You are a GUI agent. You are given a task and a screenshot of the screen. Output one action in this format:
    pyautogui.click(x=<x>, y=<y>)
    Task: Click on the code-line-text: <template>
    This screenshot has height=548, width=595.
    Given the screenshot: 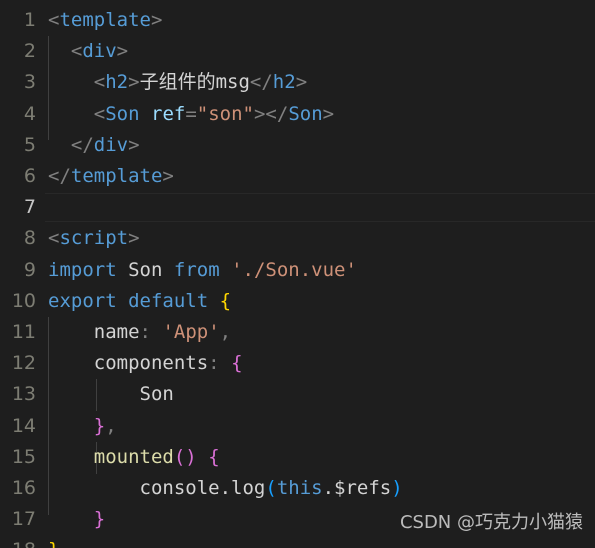 What is the action you would take?
    pyautogui.click(x=105, y=20)
    